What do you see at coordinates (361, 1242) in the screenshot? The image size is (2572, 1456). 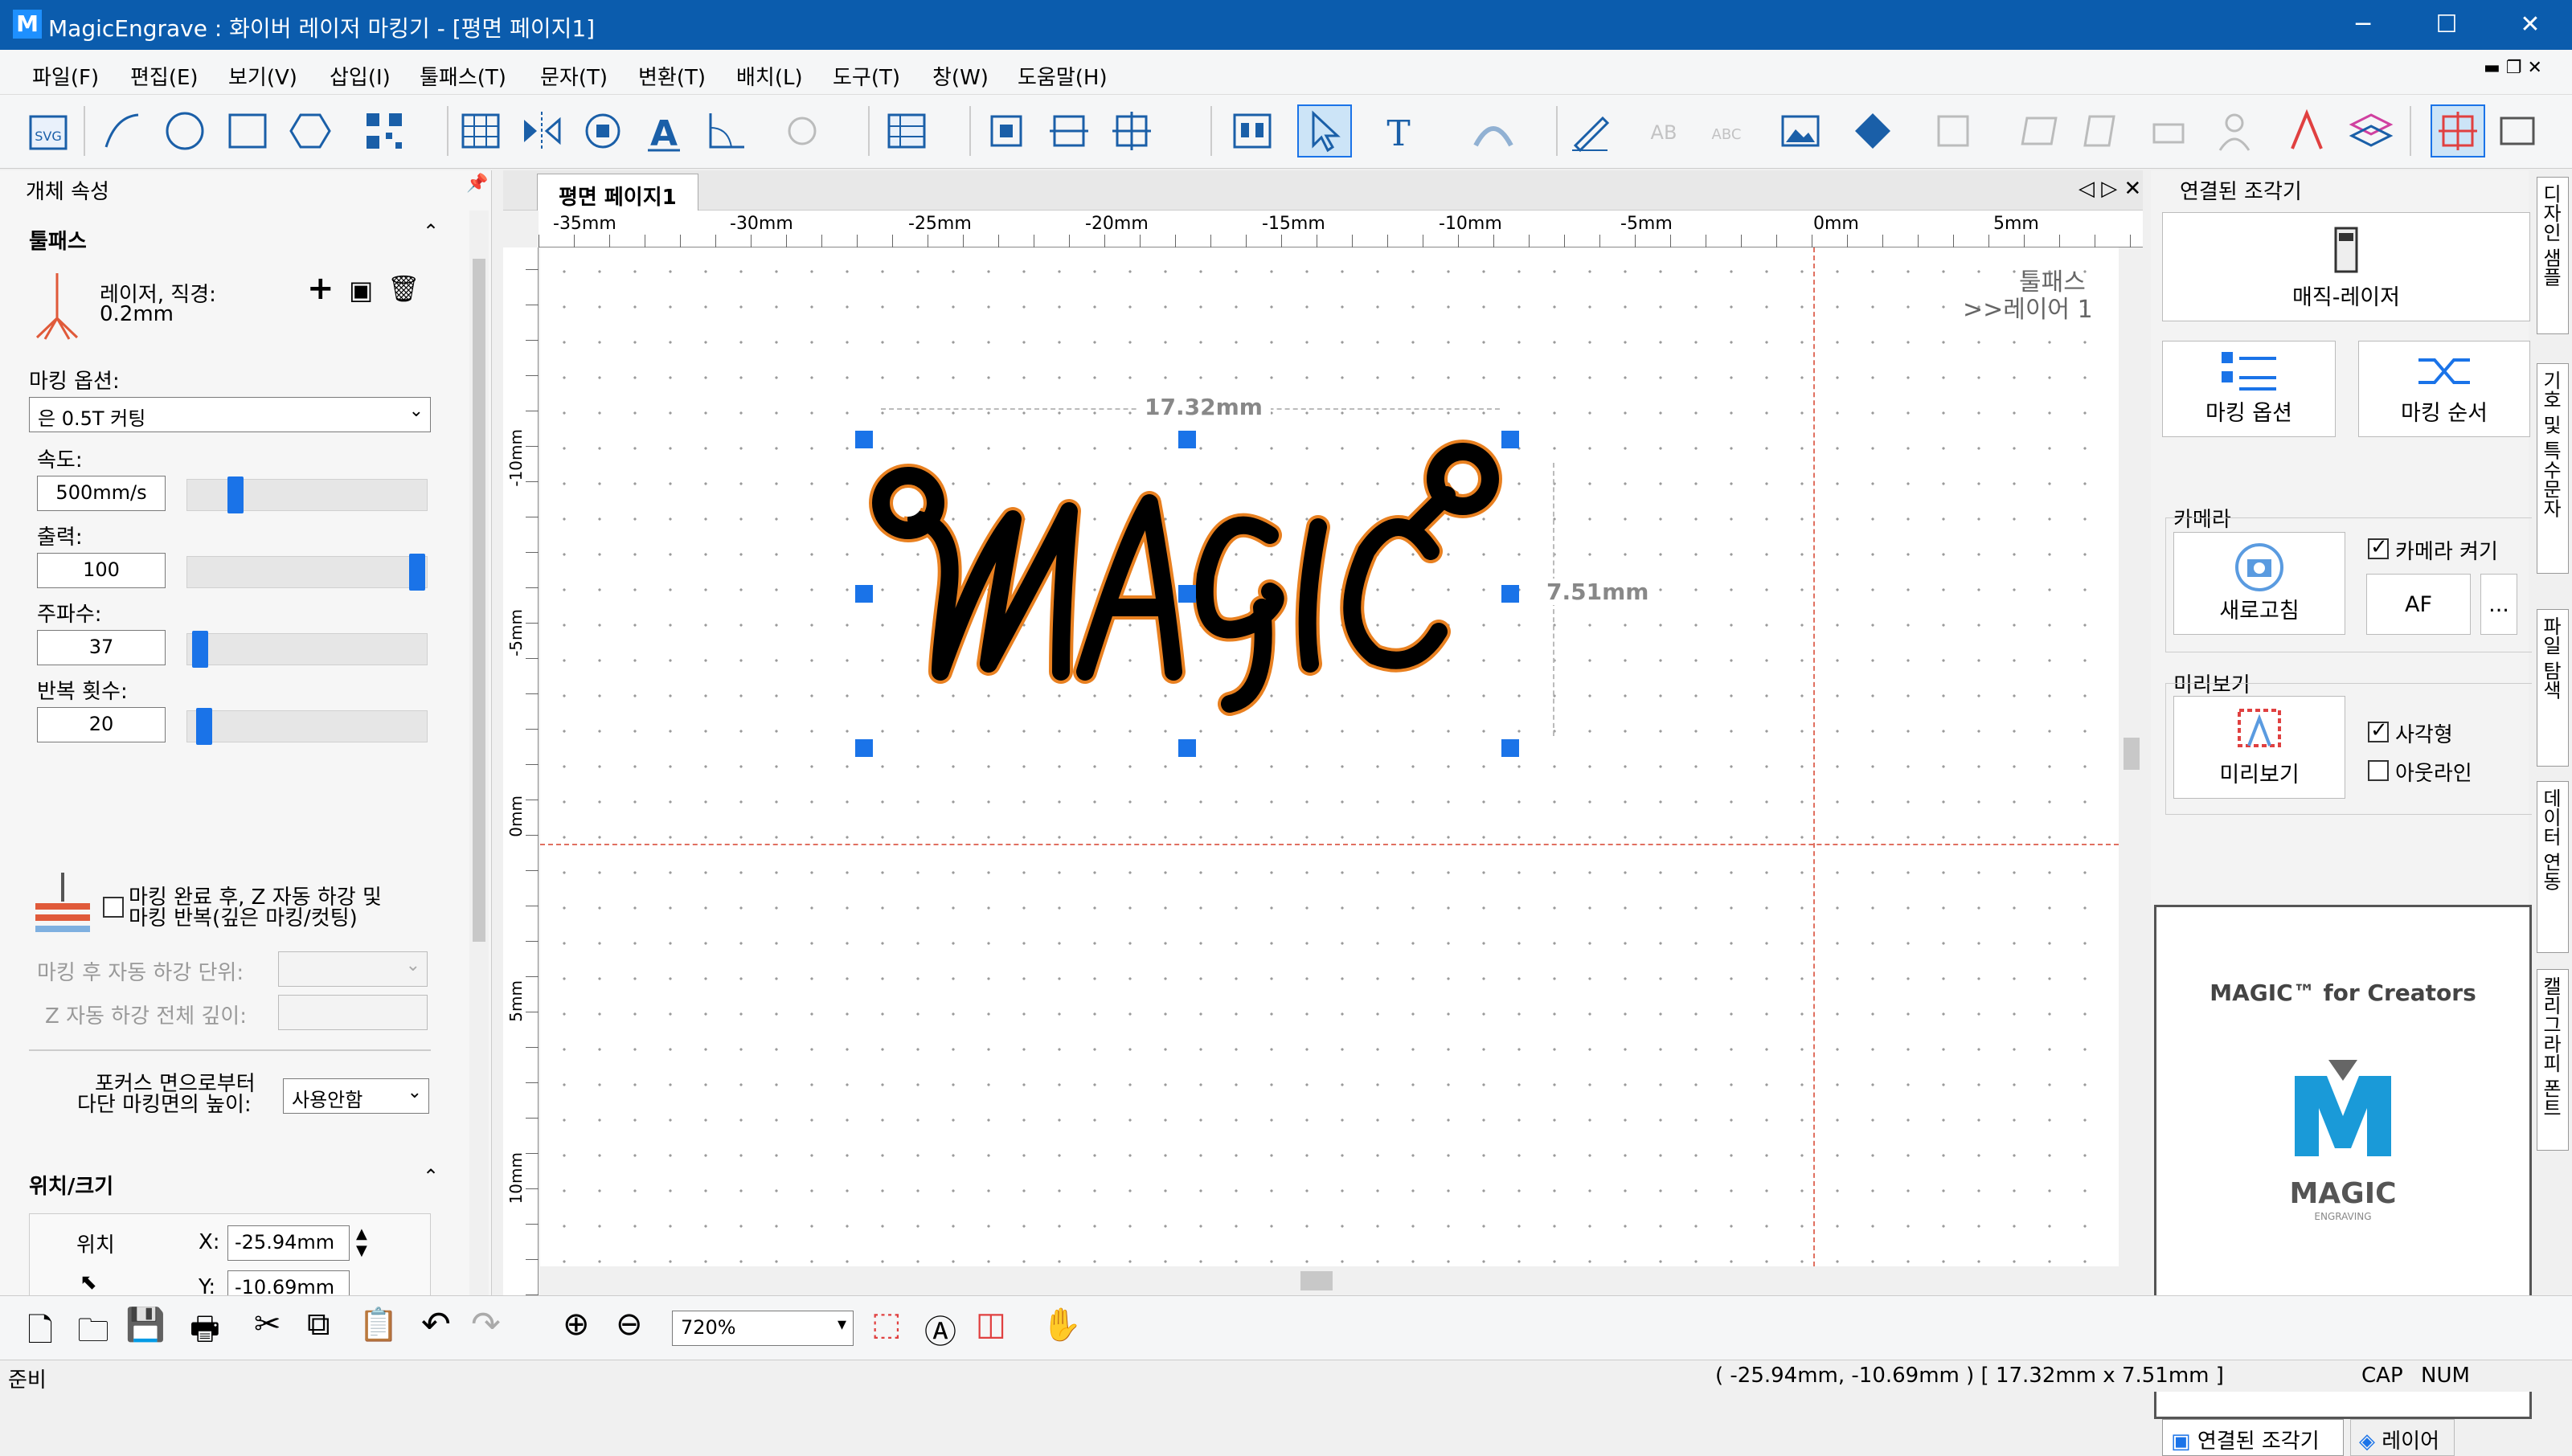 I see `x-spinner: ▲ ▼` at bounding box center [361, 1242].